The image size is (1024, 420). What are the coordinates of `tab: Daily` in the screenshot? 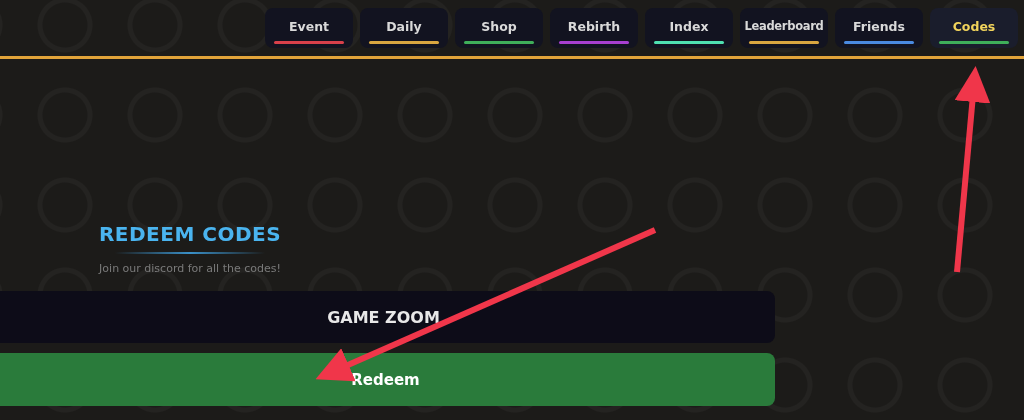 It's located at (404, 28).